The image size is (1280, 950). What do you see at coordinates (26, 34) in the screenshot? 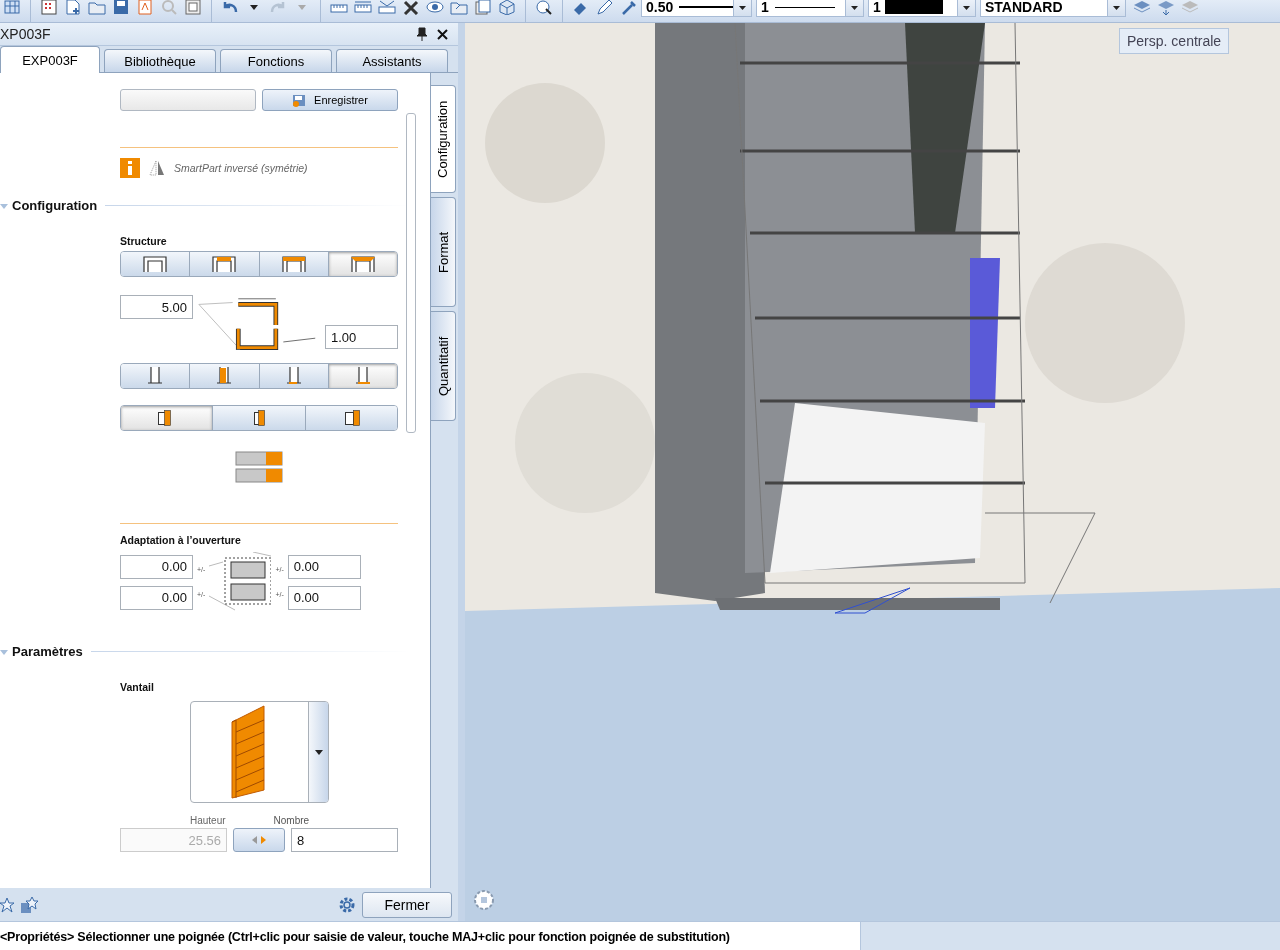
I see `panel-title: XP003F` at bounding box center [26, 34].